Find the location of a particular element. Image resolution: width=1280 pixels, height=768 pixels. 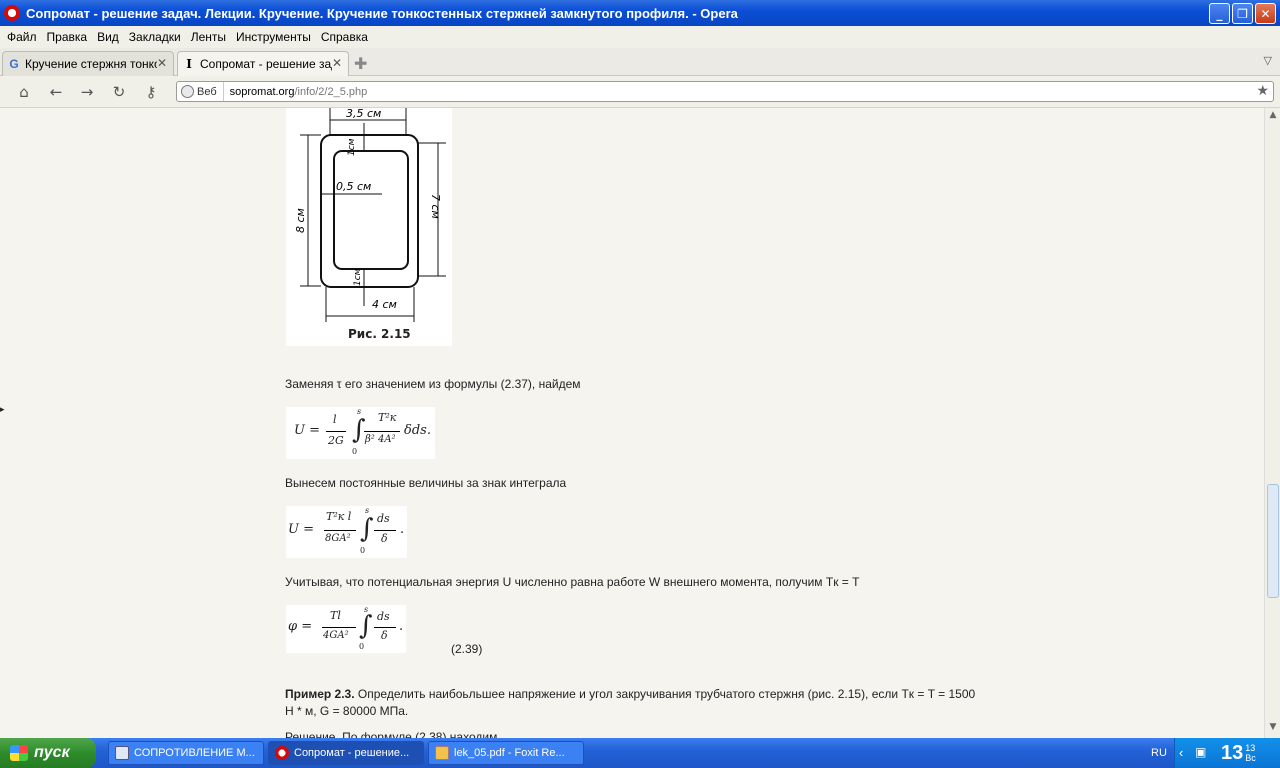

bookmark-star-icon: ★ is located at coordinates (1262, 91).